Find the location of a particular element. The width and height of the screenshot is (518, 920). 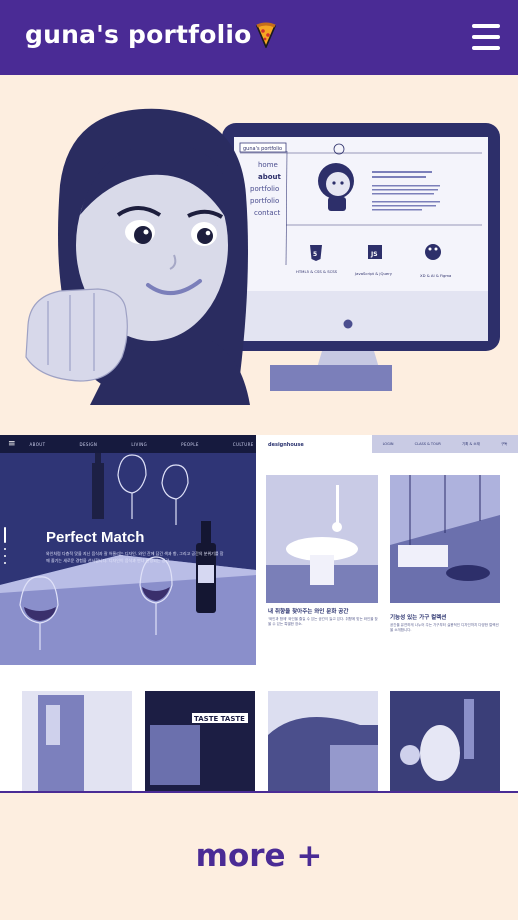

svg-text: guna's portfolio is located at coordinates (262, 149).